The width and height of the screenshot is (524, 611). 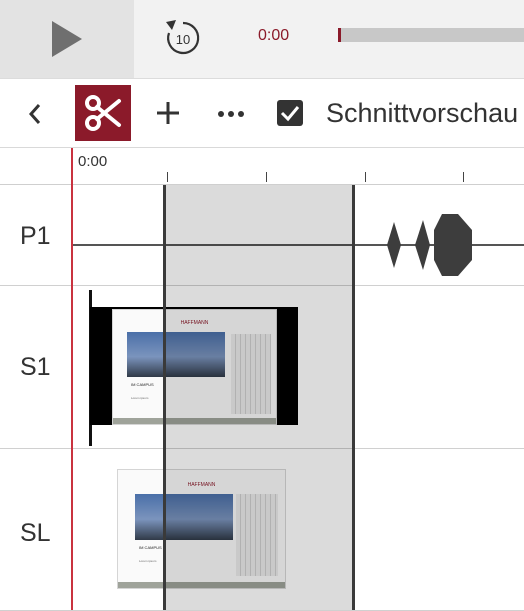 I want to click on rewind-10-button: 10, so click(x=183, y=37).